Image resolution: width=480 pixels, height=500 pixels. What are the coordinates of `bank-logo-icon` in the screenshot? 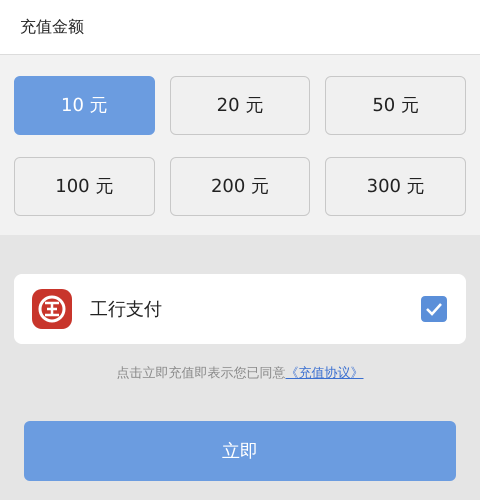 It's located at (52, 309).